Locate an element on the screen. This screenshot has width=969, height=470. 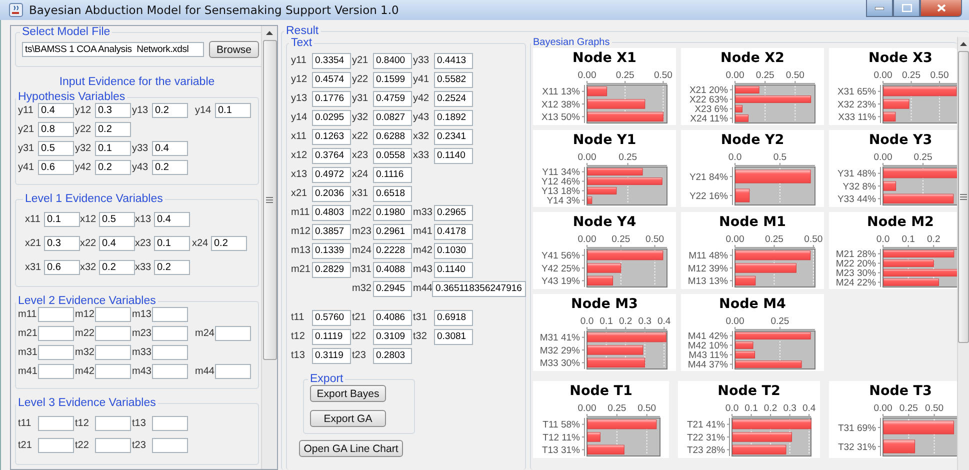
output-field: 0.5760 is located at coordinates (331, 318).